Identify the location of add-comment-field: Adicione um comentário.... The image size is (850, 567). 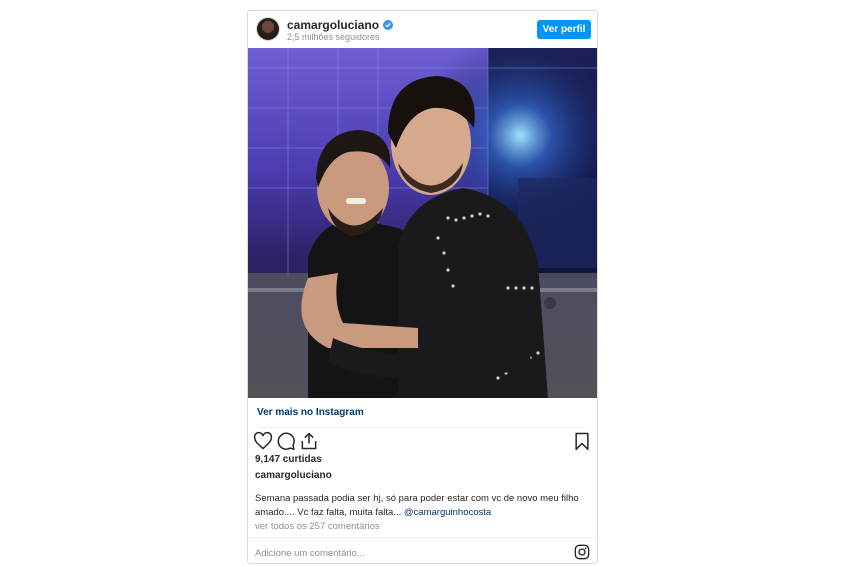
(310, 553).